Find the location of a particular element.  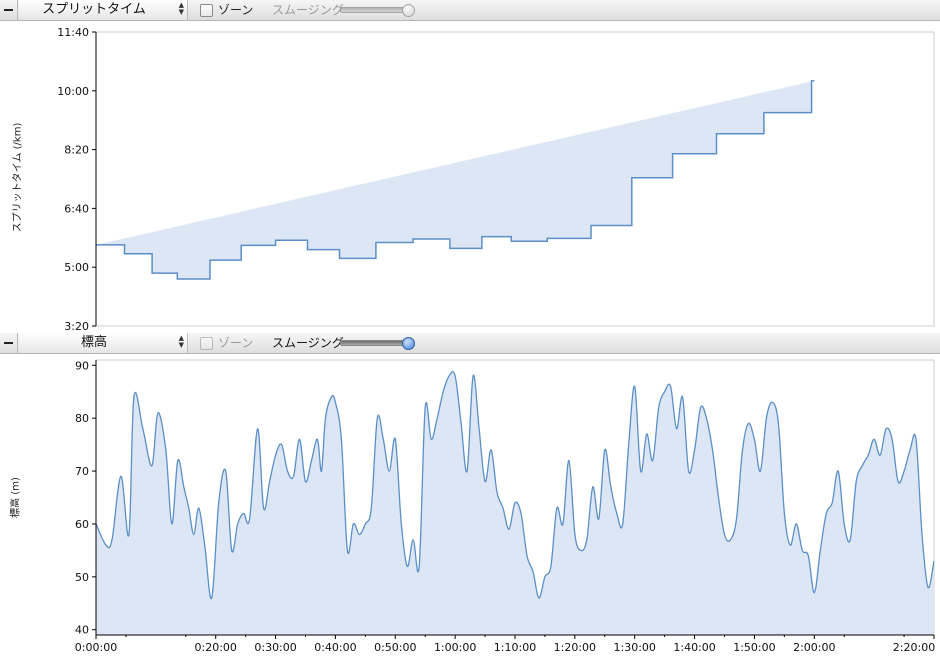

x-tick-label: 1:00:00 is located at coordinates (455, 647).